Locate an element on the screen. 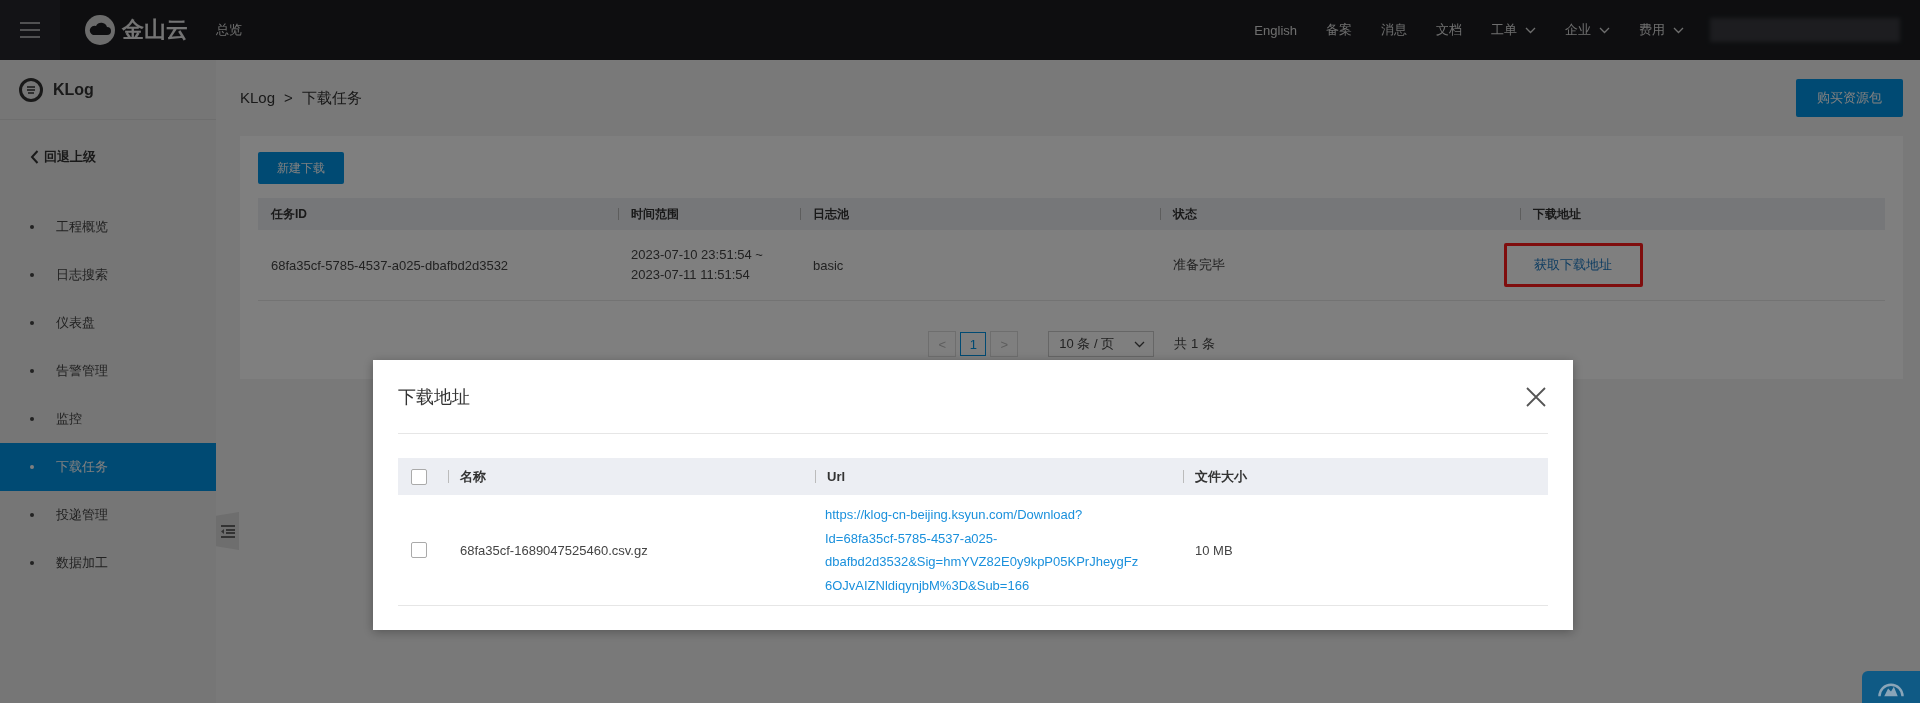 This screenshot has height=703, width=1920. sidebar-item: 告警管理 is located at coordinates (108, 371).